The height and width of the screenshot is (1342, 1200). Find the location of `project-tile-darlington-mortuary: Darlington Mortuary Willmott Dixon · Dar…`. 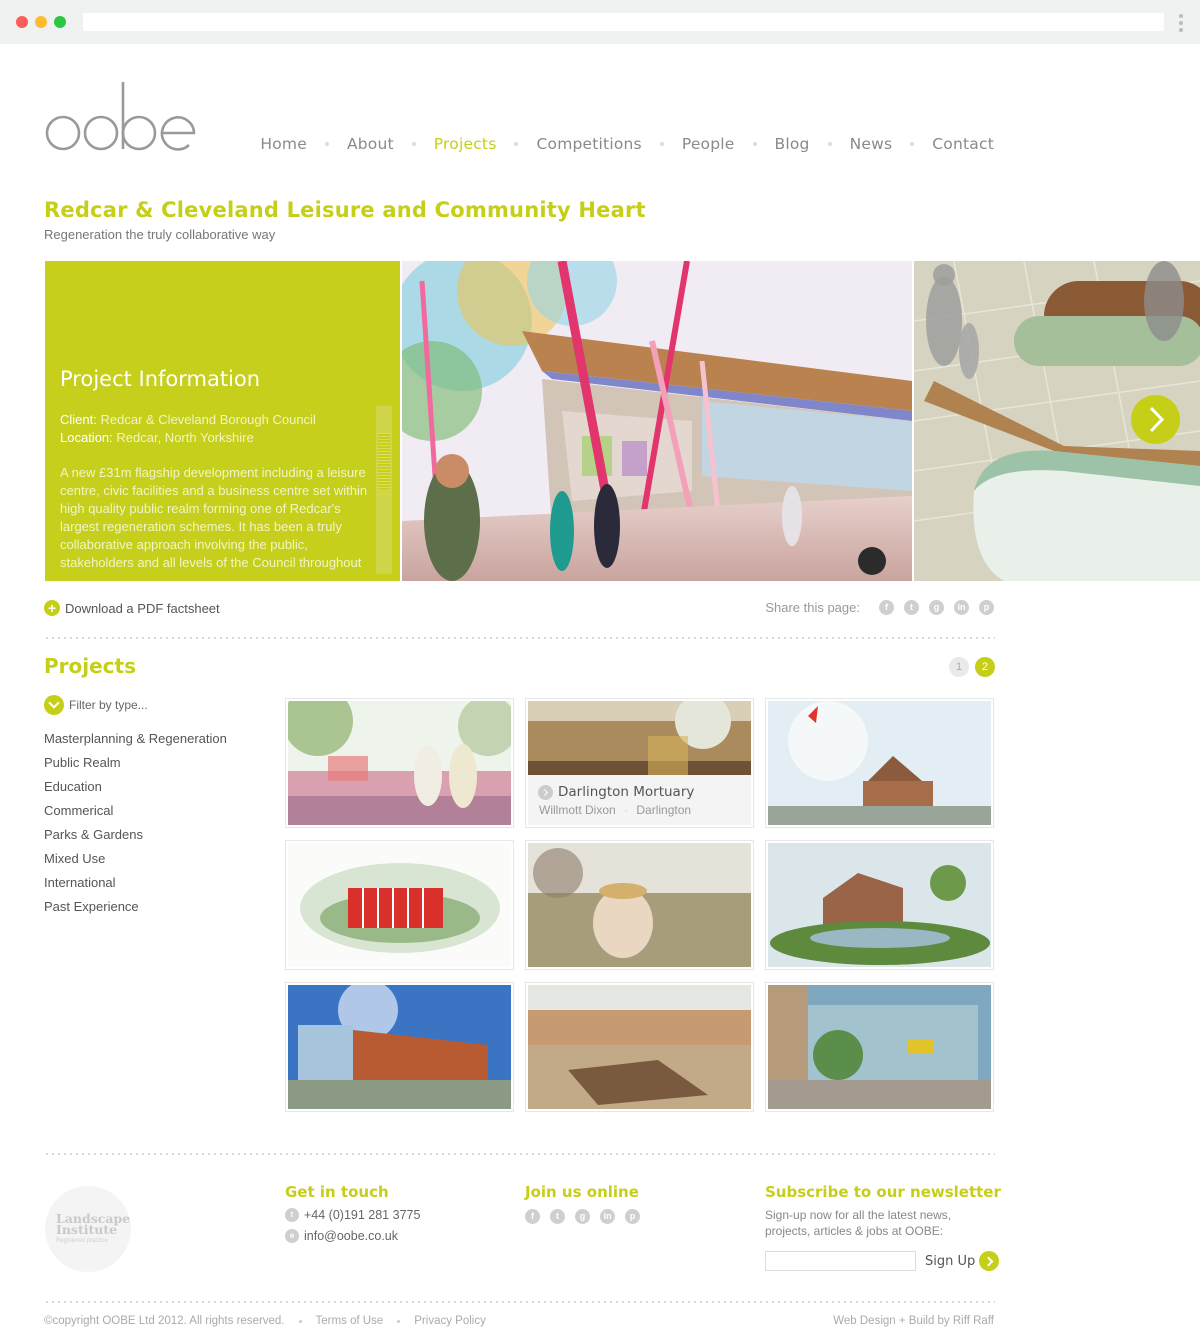

project-tile-darlington-mortuary: Darlington Mortuary Willmott Dixon · Dar… is located at coordinates (639, 763).